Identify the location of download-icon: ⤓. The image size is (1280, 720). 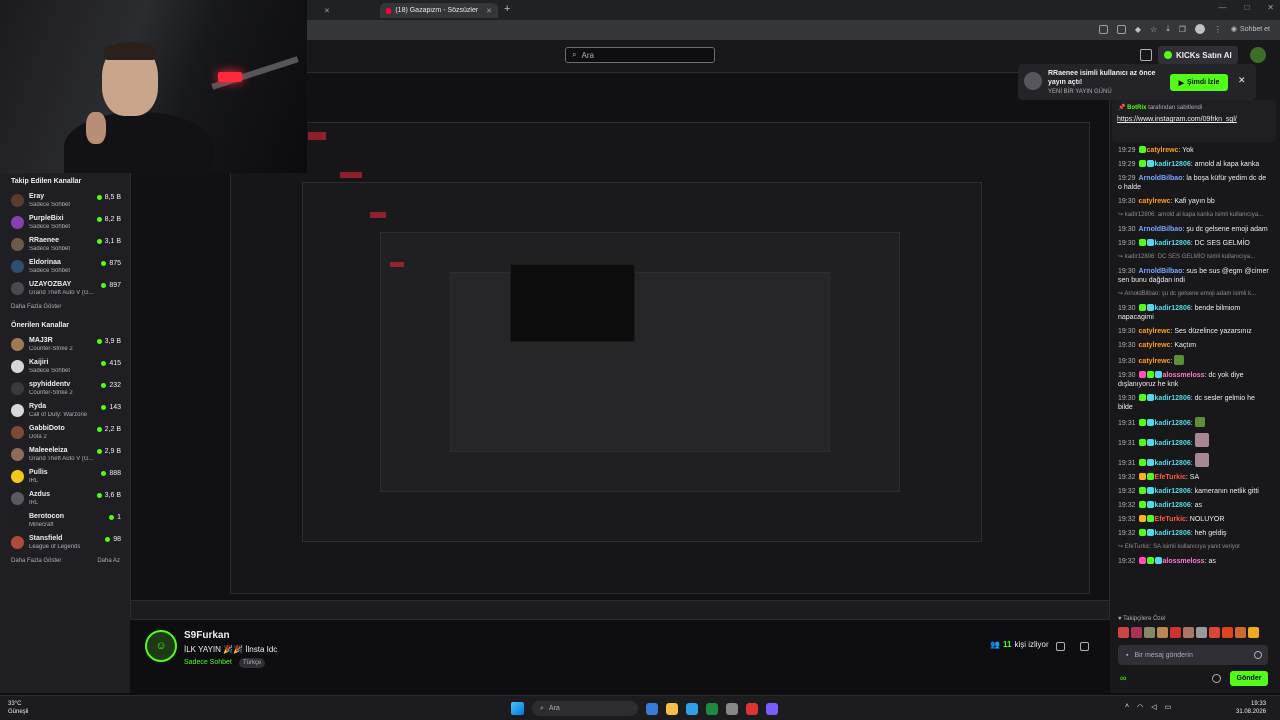
(1168, 29).